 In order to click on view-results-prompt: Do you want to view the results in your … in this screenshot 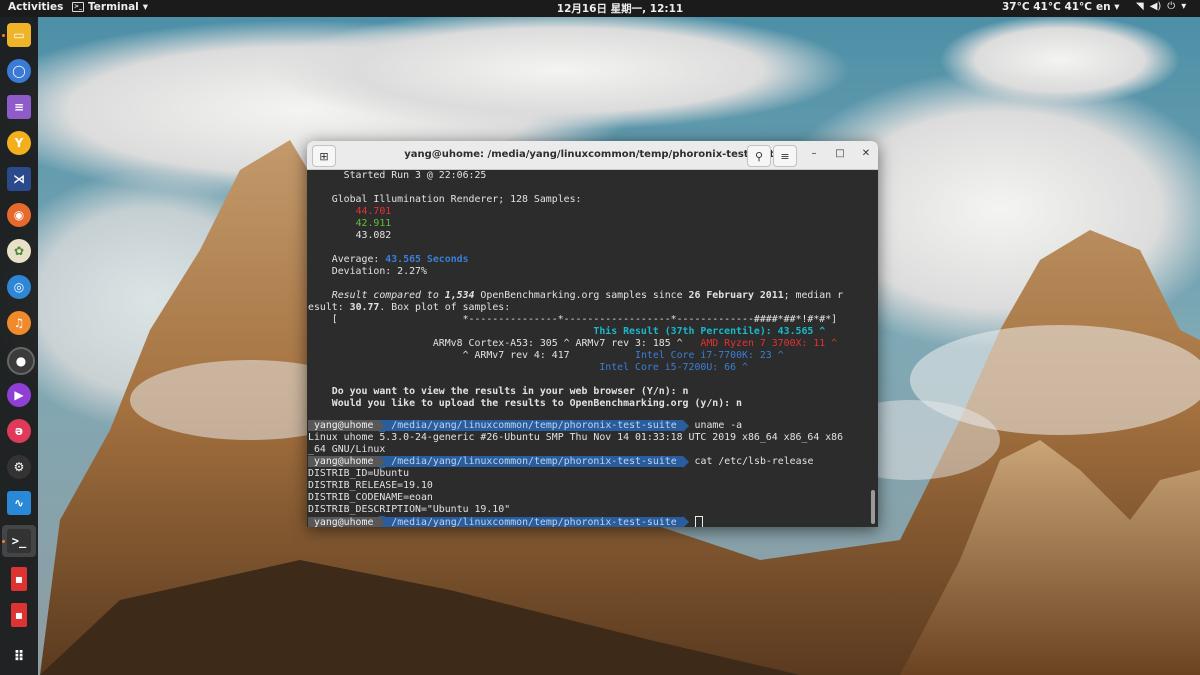, I will do `click(498, 391)`.